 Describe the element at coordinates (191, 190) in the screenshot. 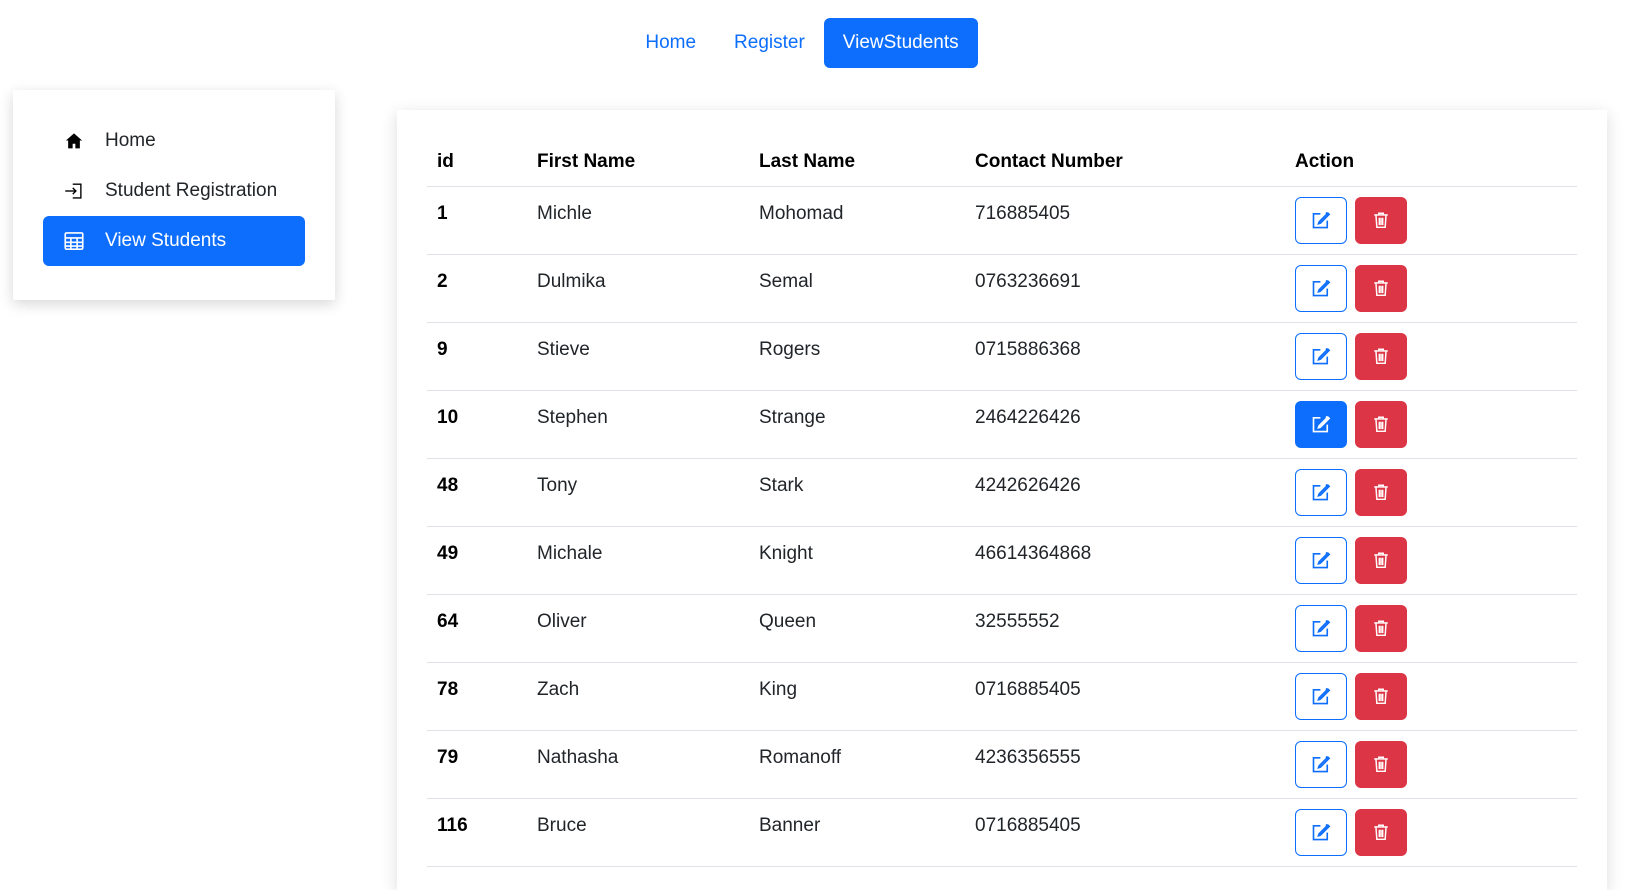

I see `sidebar-item-label: Student Registration` at that location.